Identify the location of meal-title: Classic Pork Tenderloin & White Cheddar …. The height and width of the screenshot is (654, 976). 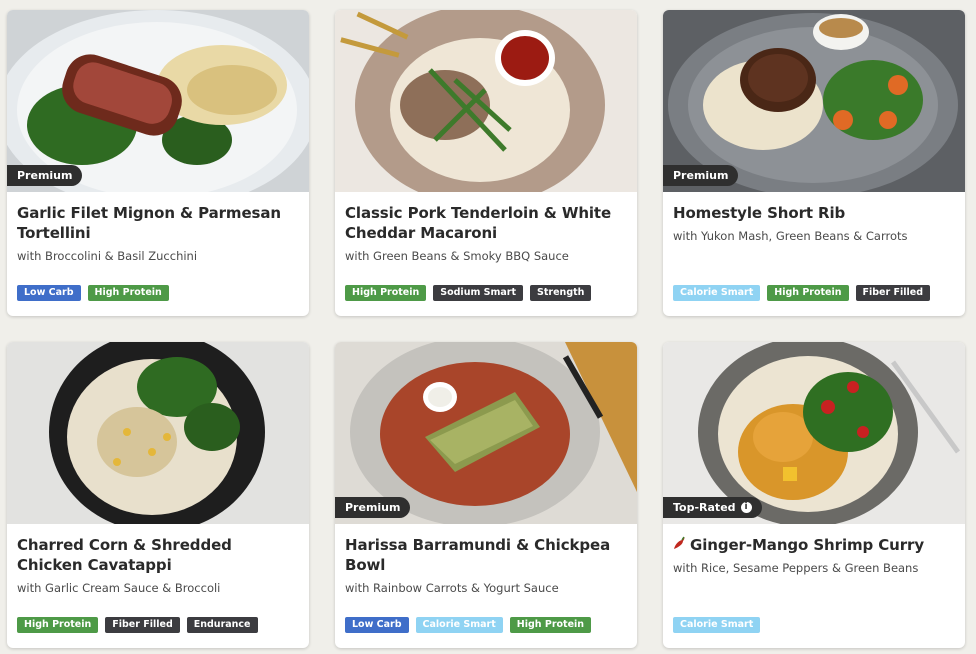
(486, 223).